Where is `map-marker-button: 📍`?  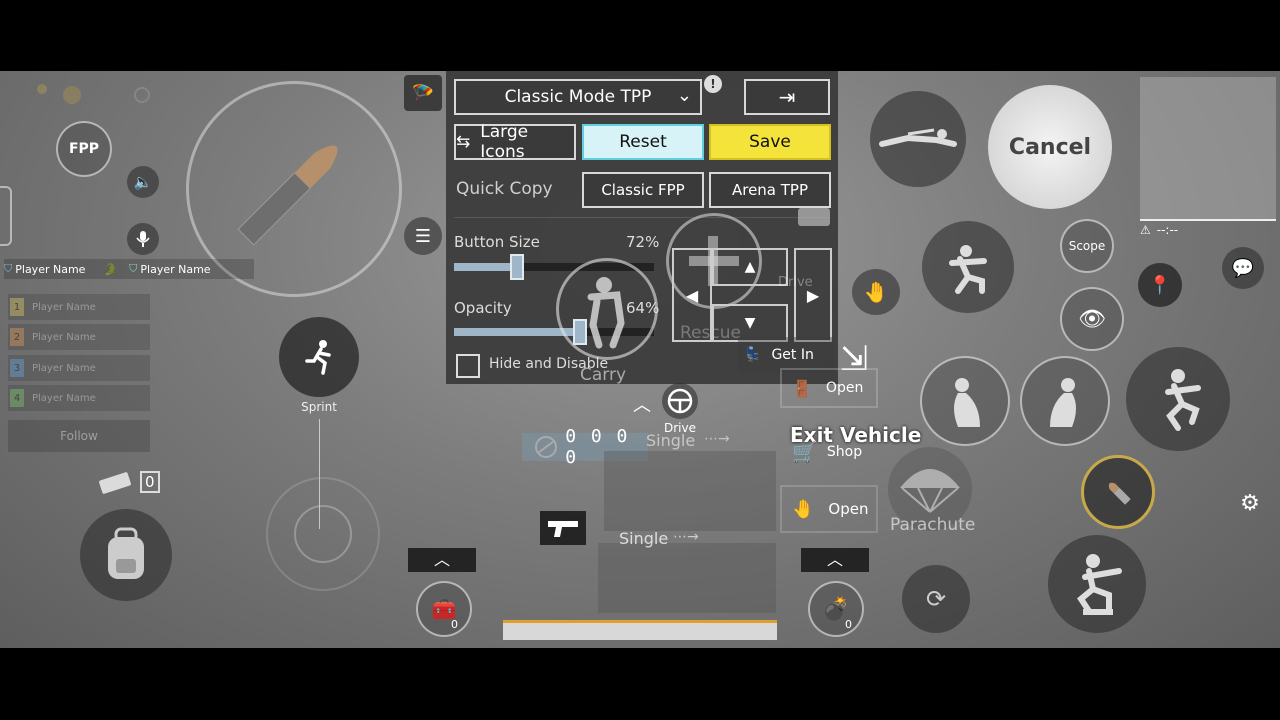
map-marker-button: 📍 is located at coordinates (1160, 285).